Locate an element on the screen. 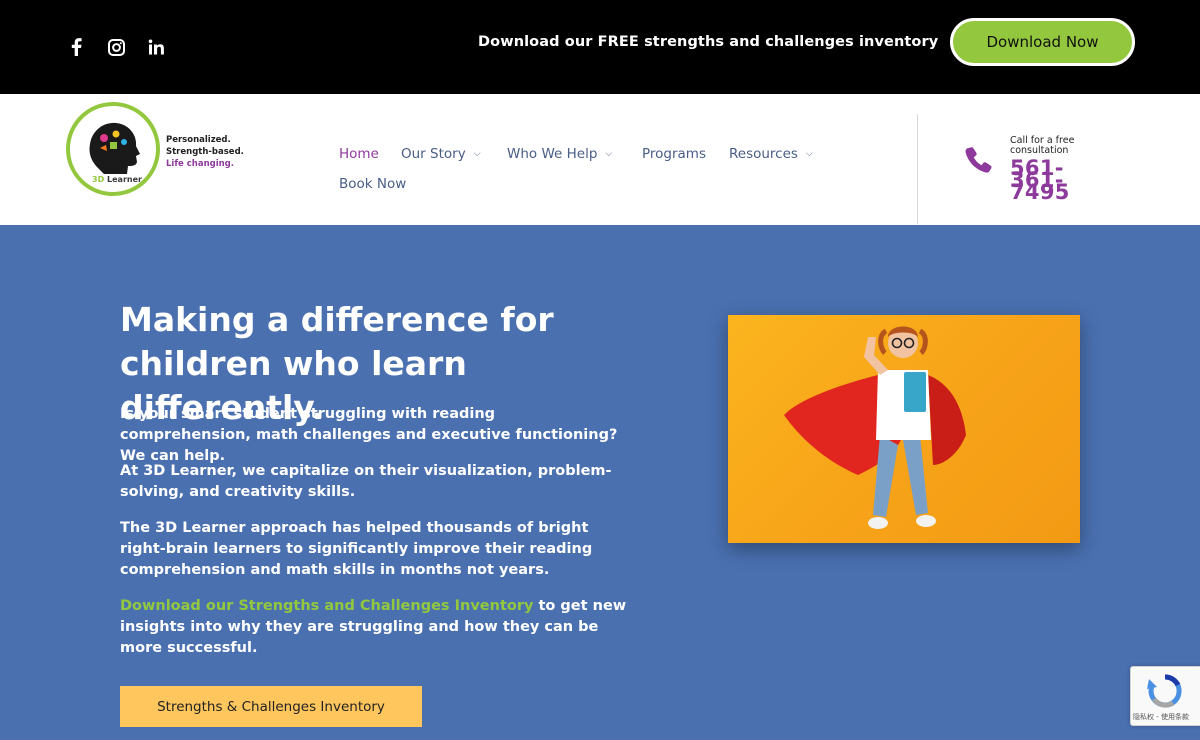  logo-tagline-1: Personalized. is located at coordinates (198, 140).